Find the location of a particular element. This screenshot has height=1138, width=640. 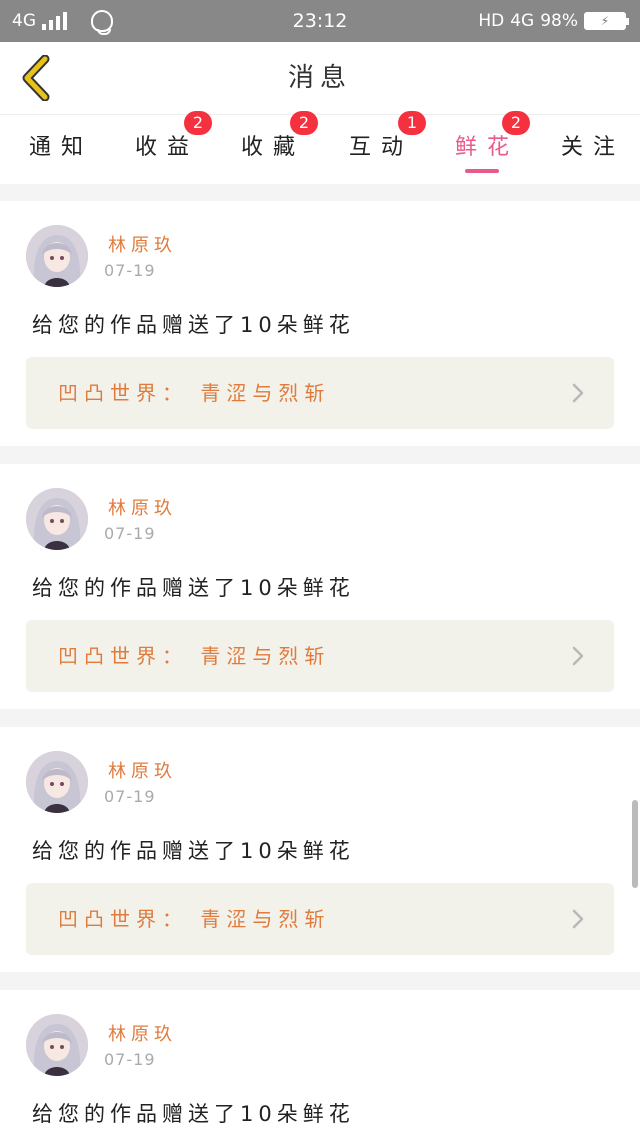

status-bar: 4G 23:12 HD 4G 98% ⚡ is located at coordinates (320, 21).